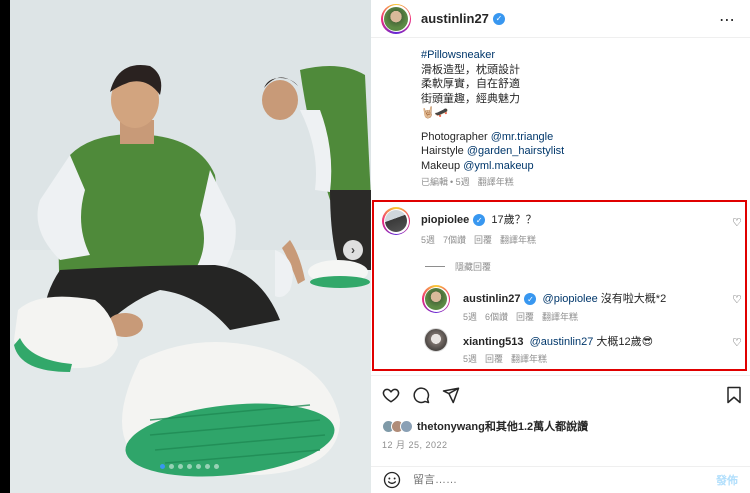 The width and height of the screenshot is (750, 493). What do you see at coordinates (442, 165) in the screenshot?
I see `makeup-label: Makeup` at bounding box center [442, 165].